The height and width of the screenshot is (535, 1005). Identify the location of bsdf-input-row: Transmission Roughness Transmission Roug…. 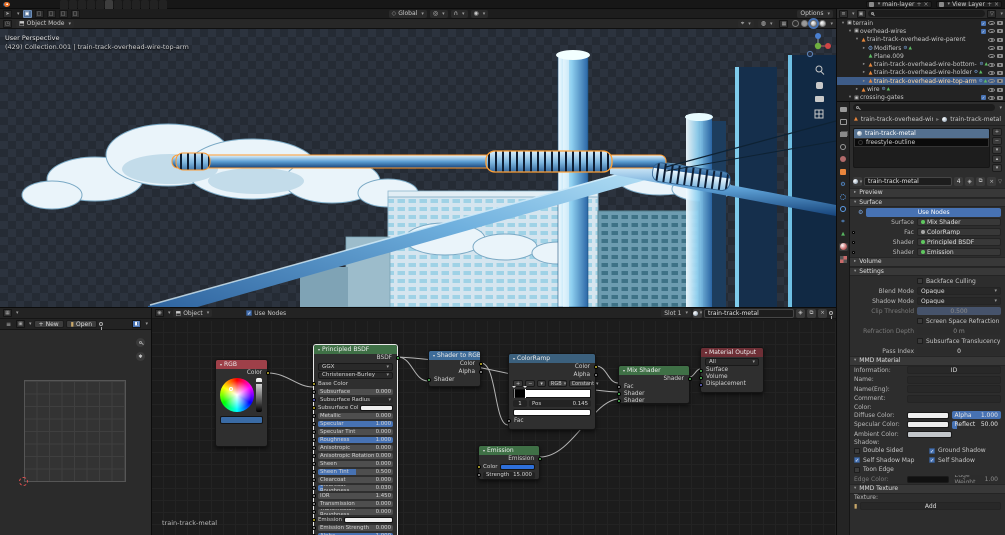
(354, 512).